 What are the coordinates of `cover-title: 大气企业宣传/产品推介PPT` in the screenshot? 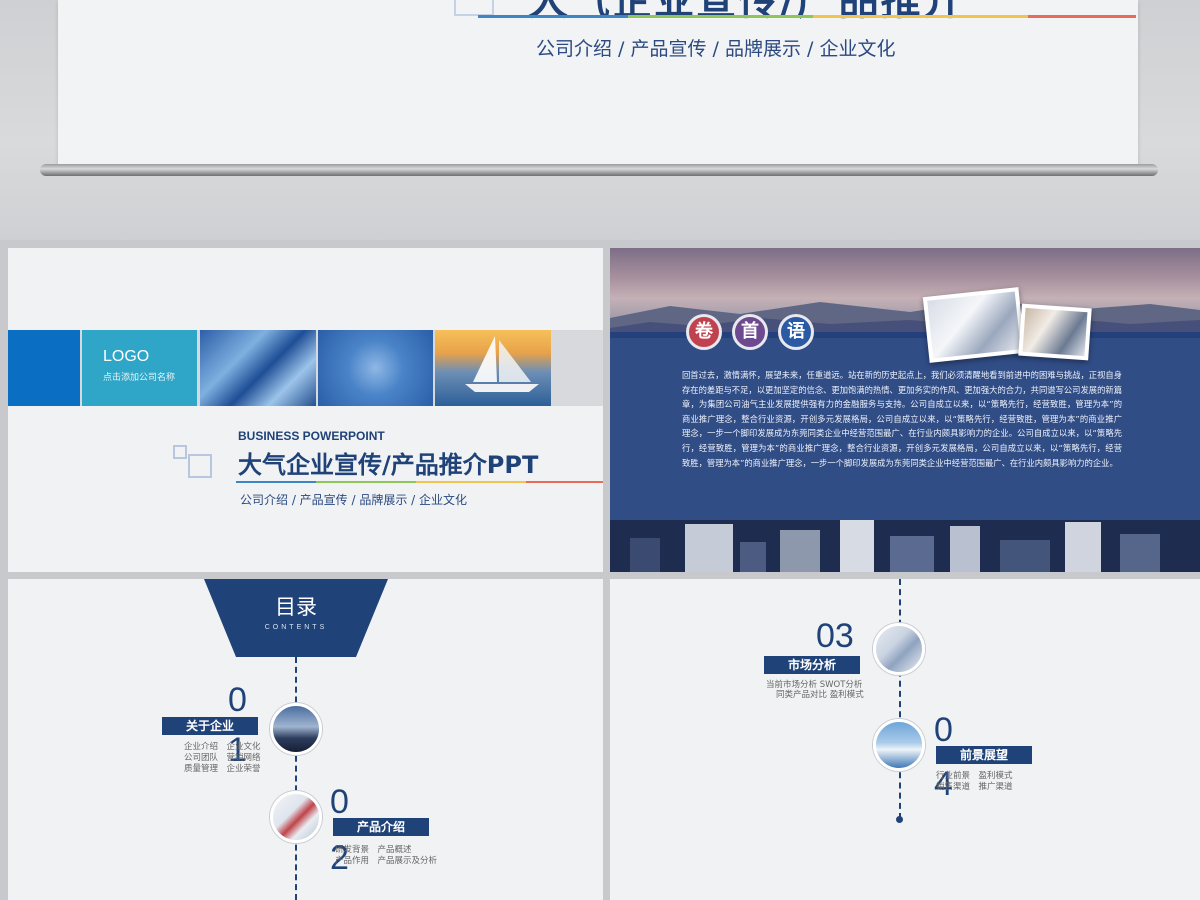 It's located at (388, 465).